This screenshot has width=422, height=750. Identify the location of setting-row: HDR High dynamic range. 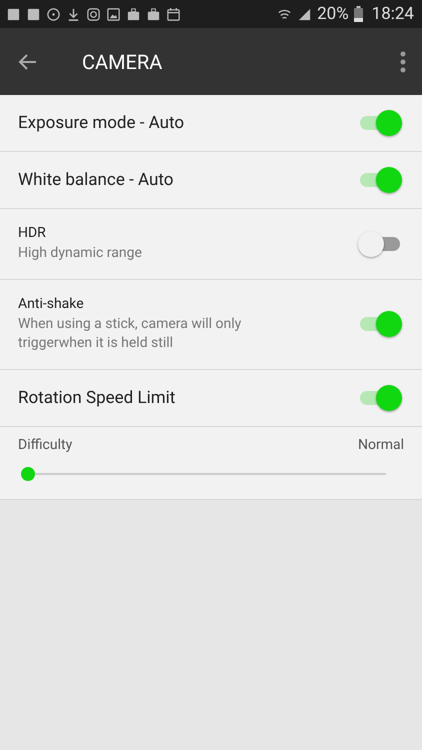
(211, 244).